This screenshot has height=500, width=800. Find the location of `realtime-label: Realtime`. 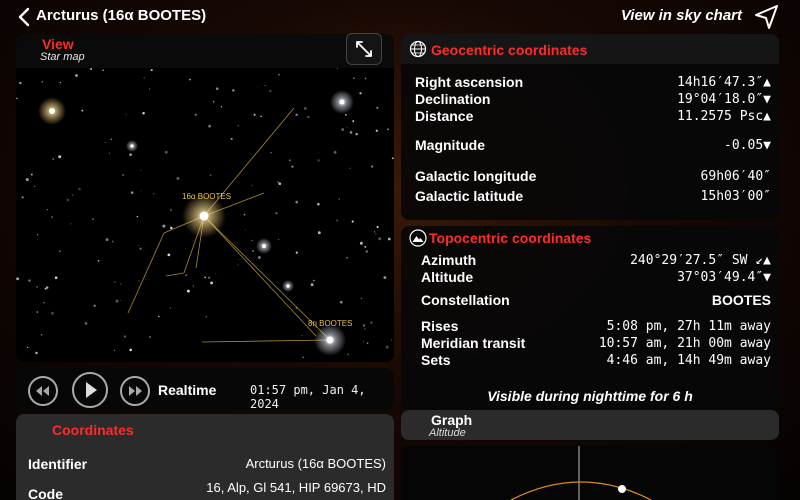

realtime-label: Realtime is located at coordinates (187, 390).